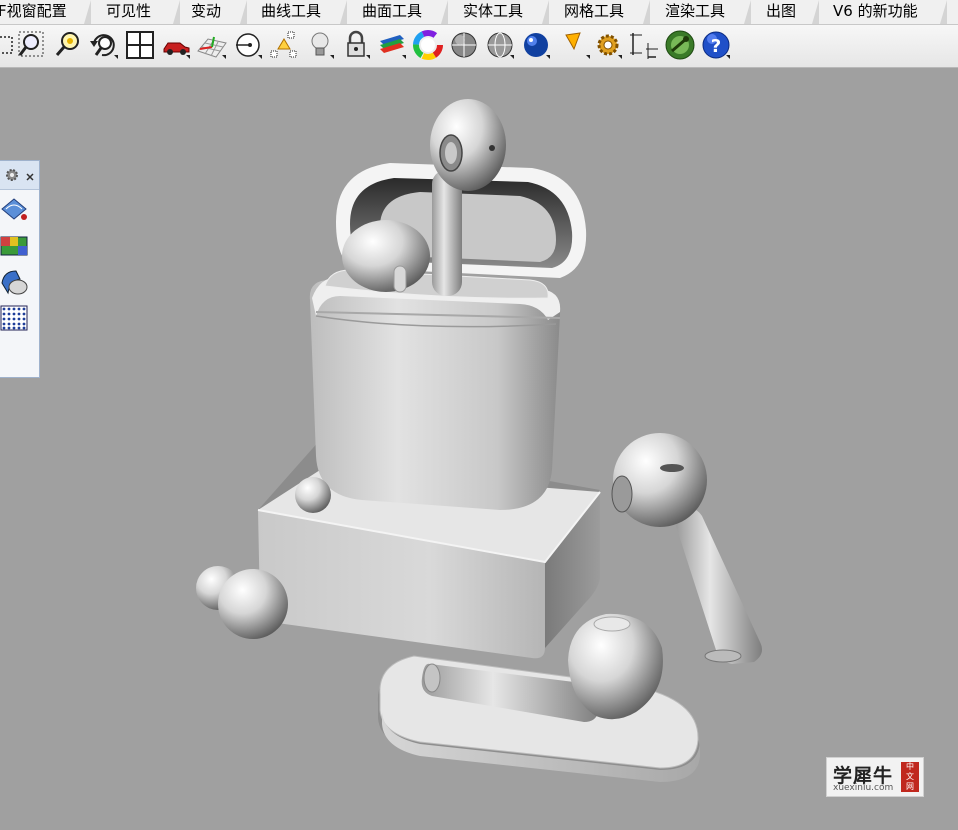 Image resolution: width=958 pixels, height=830 pixels. Describe the element at coordinates (500, 45) in the screenshot. I see `wireframe-sphere-icon` at that location.